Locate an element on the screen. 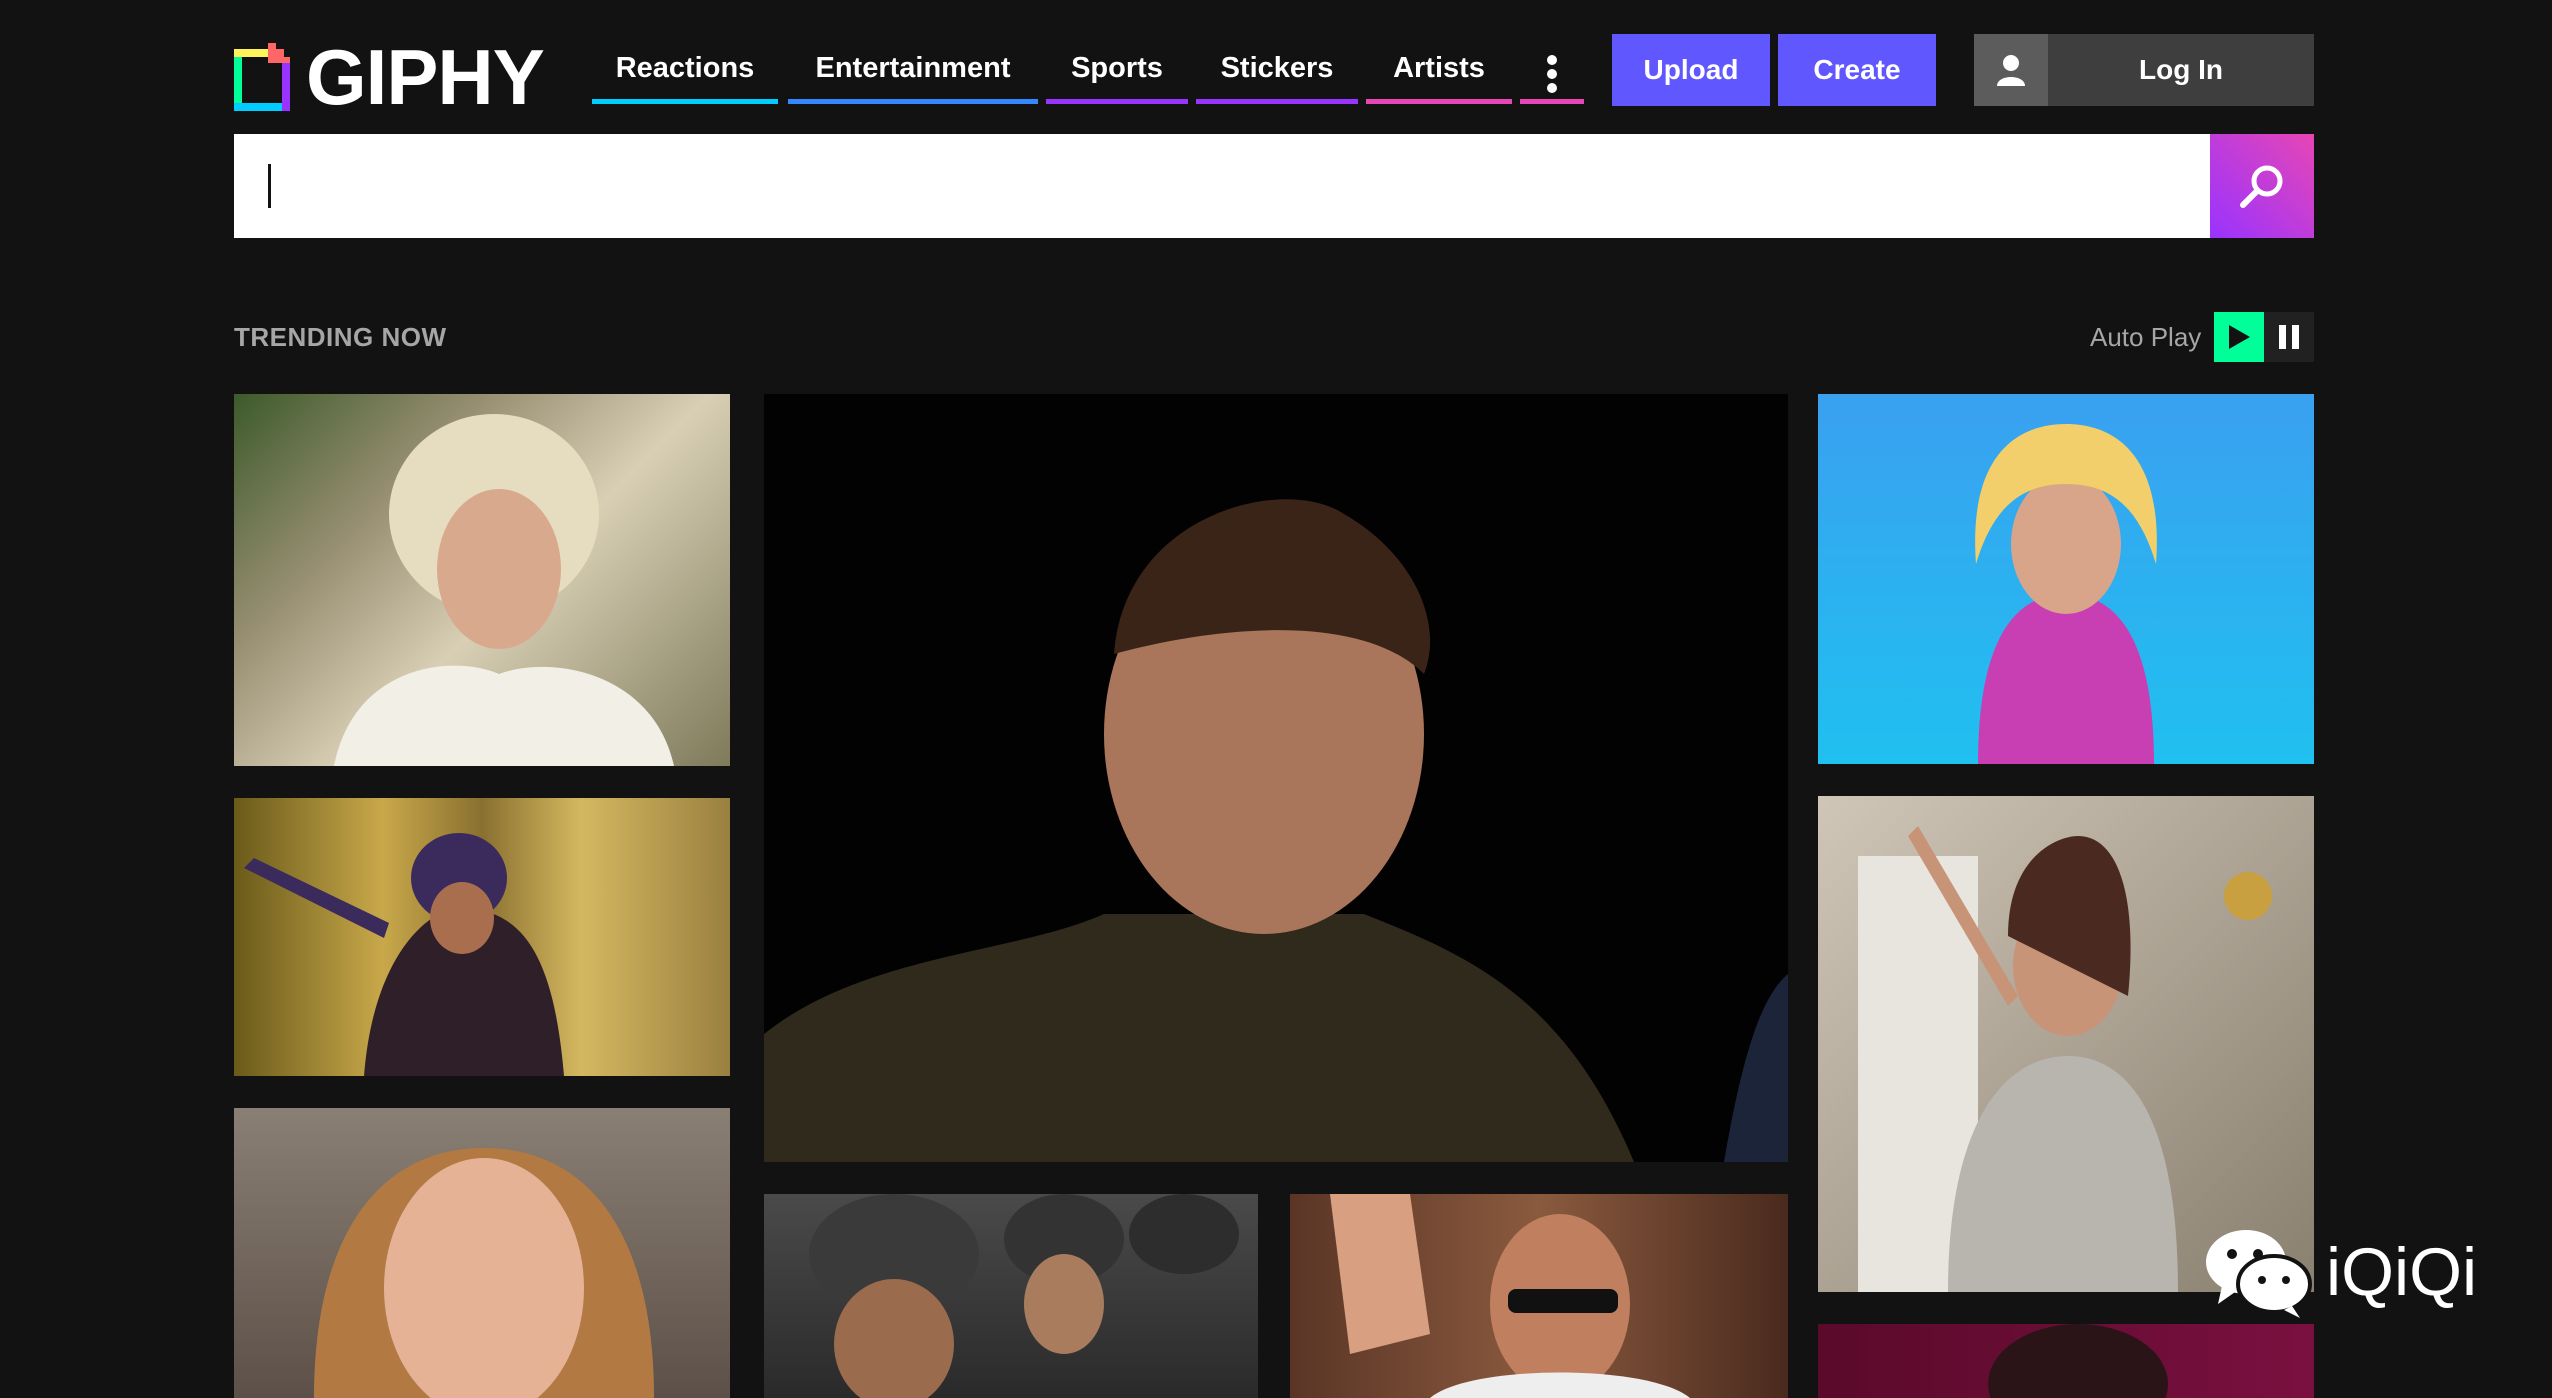 This screenshot has height=1398, width=2552. pause-icon is located at coordinates (2289, 337).